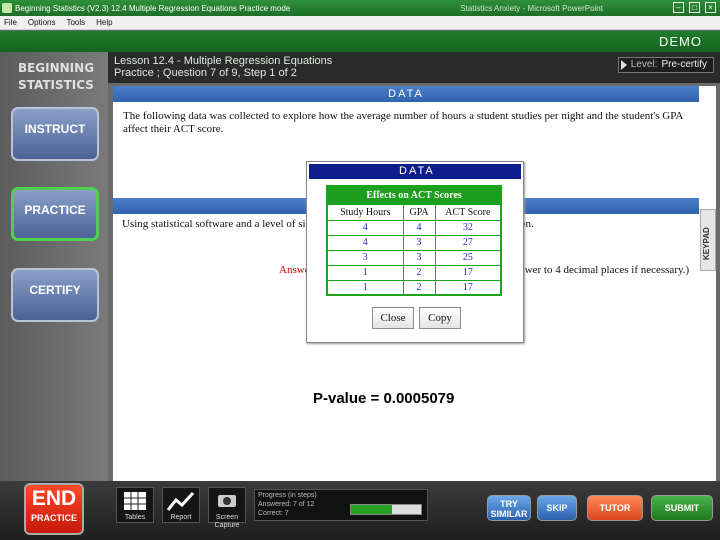  Describe the element at coordinates (181, 517) in the screenshot. I see `report-label: Report` at that location.